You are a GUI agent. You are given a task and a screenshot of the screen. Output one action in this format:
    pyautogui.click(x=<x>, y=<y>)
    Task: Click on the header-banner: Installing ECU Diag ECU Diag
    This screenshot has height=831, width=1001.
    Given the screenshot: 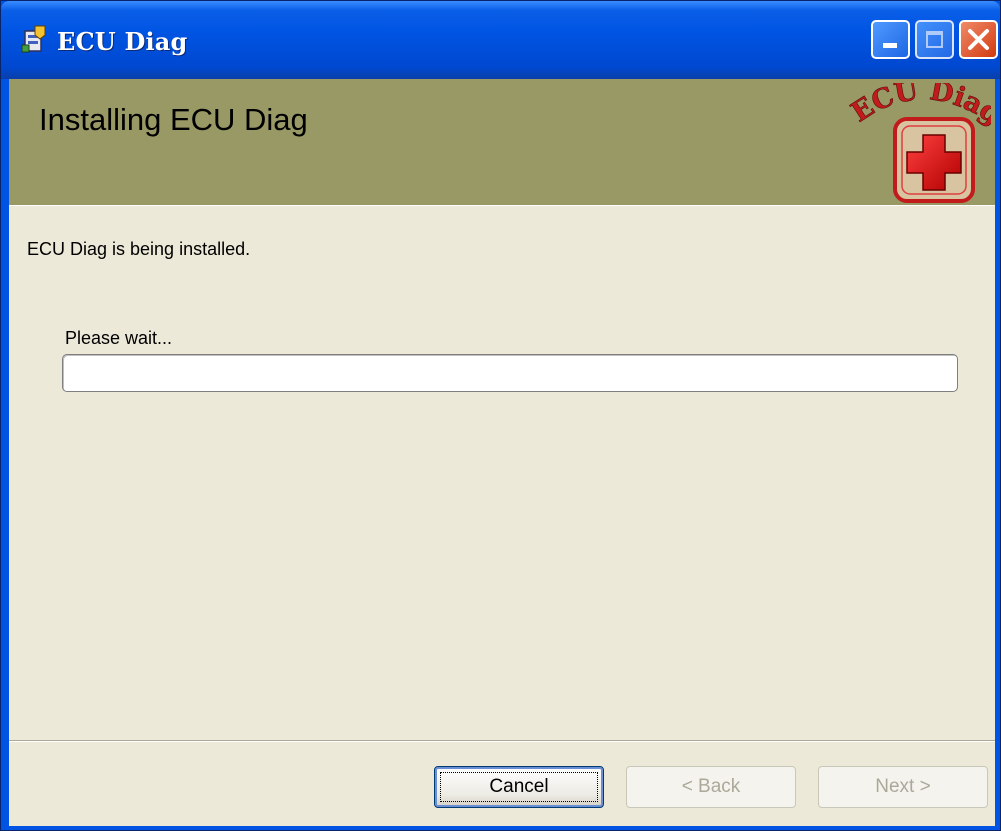 What is the action you would take?
    pyautogui.click(x=502, y=142)
    